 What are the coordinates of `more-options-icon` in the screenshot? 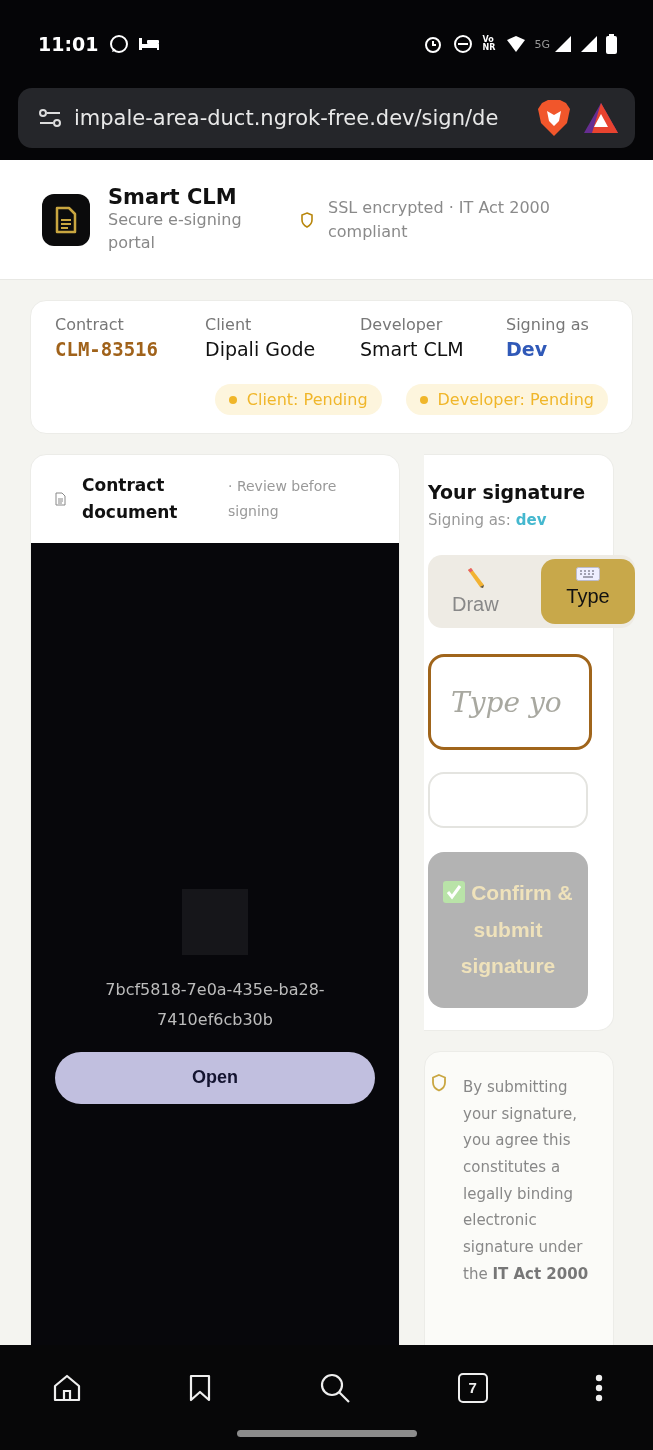 It's located at (599, 1387).